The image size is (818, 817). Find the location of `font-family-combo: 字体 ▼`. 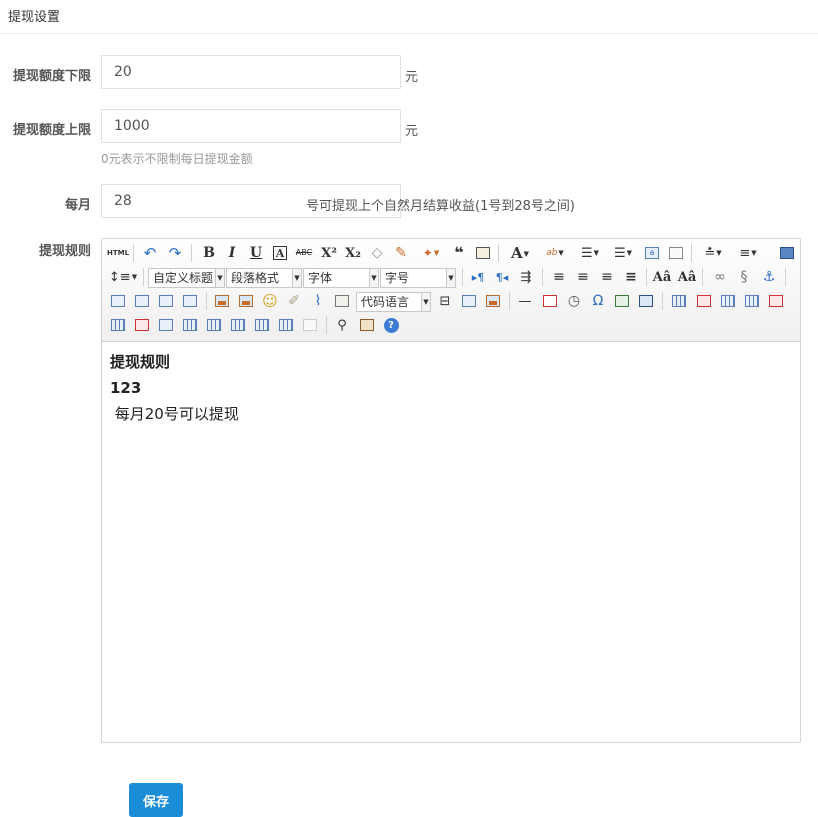

font-family-combo: 字体 ▼ is located at coordinates (341, 278).